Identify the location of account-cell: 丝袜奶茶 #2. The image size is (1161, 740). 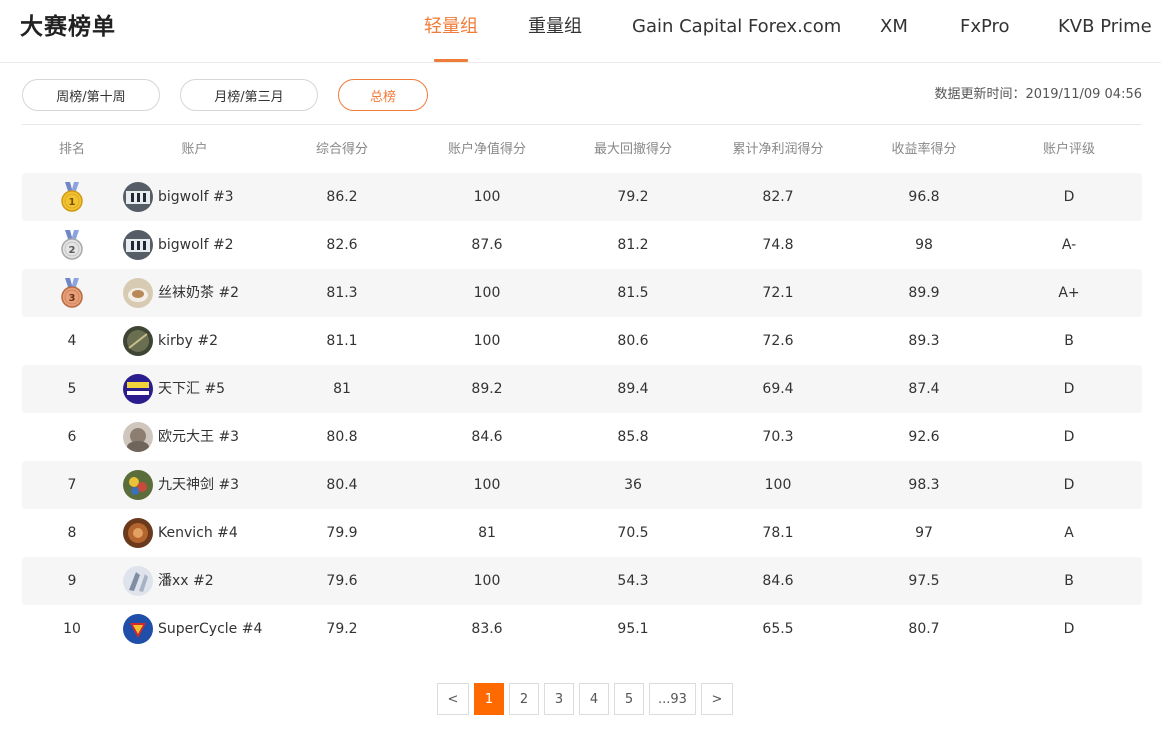
(207, 293).